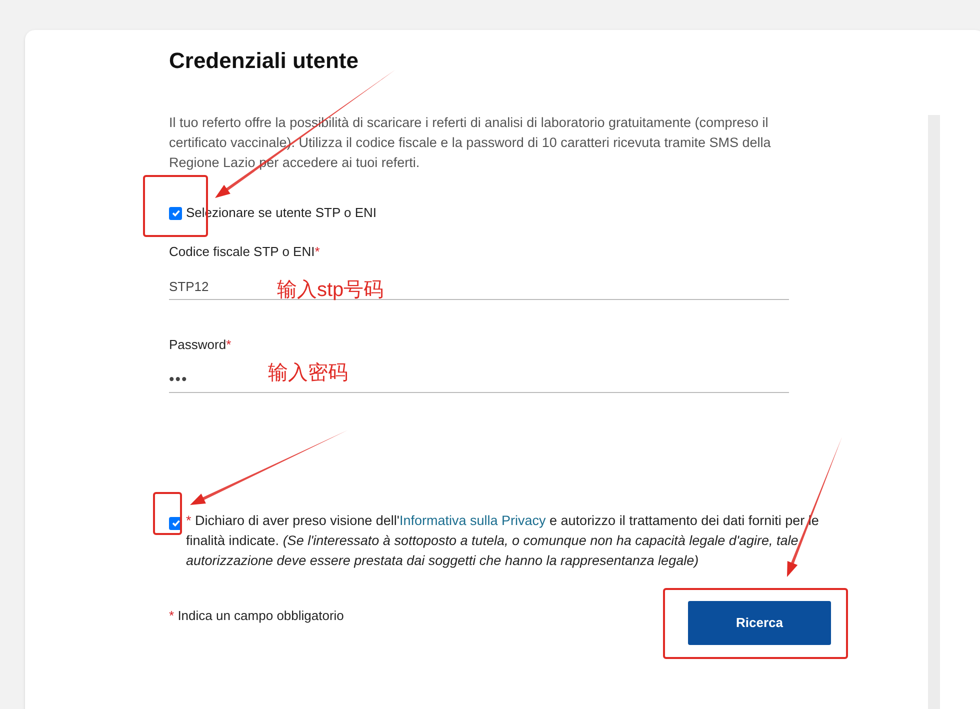 This screenshot has height=709, width=980. What do you see at coordinates (472, 520) in the screenshot?
I see `privacy-link: Informativa sulla Privacy` at bounding box center [472, 520].